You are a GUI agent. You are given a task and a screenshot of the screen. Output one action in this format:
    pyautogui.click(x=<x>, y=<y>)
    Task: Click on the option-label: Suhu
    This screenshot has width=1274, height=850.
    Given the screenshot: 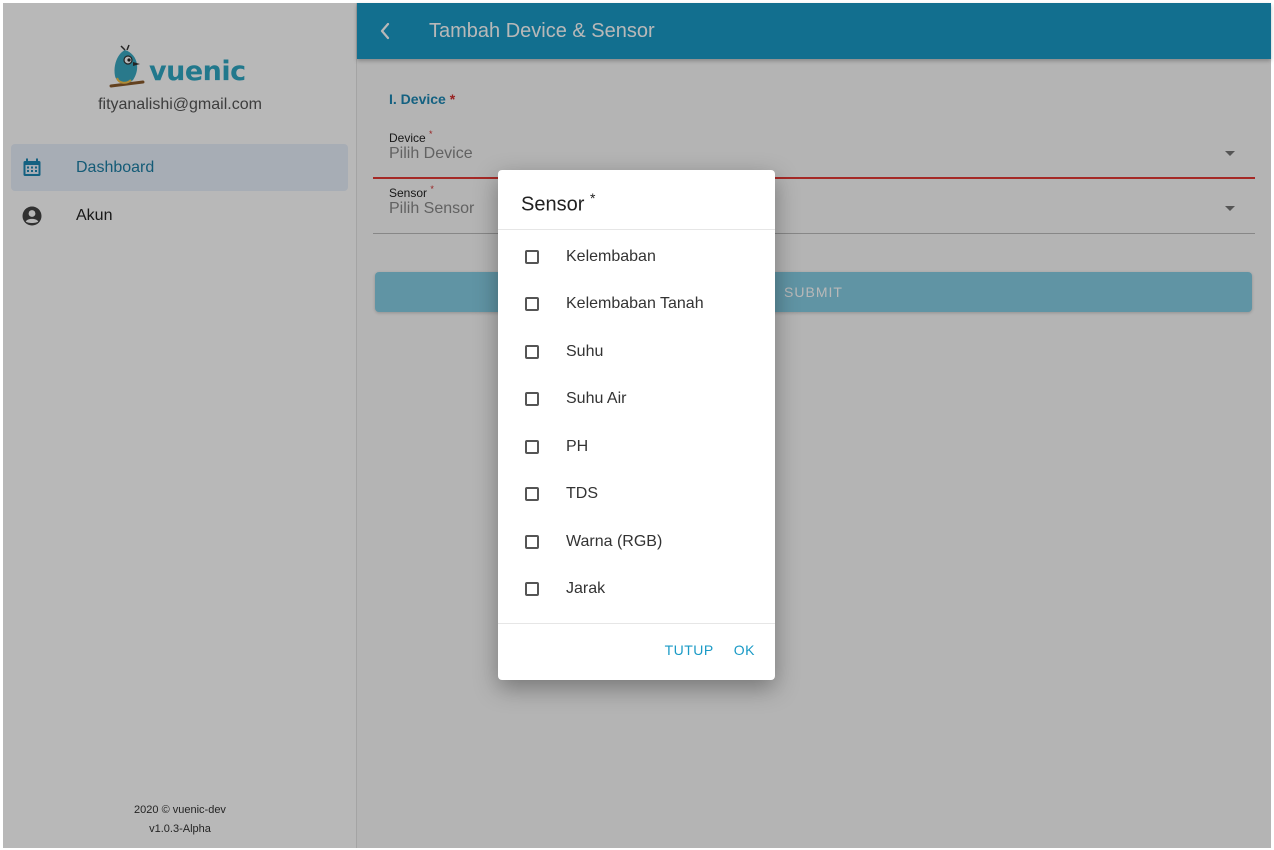 What is the action you would take?
    pyautogui.click(x=585, y=351)
    